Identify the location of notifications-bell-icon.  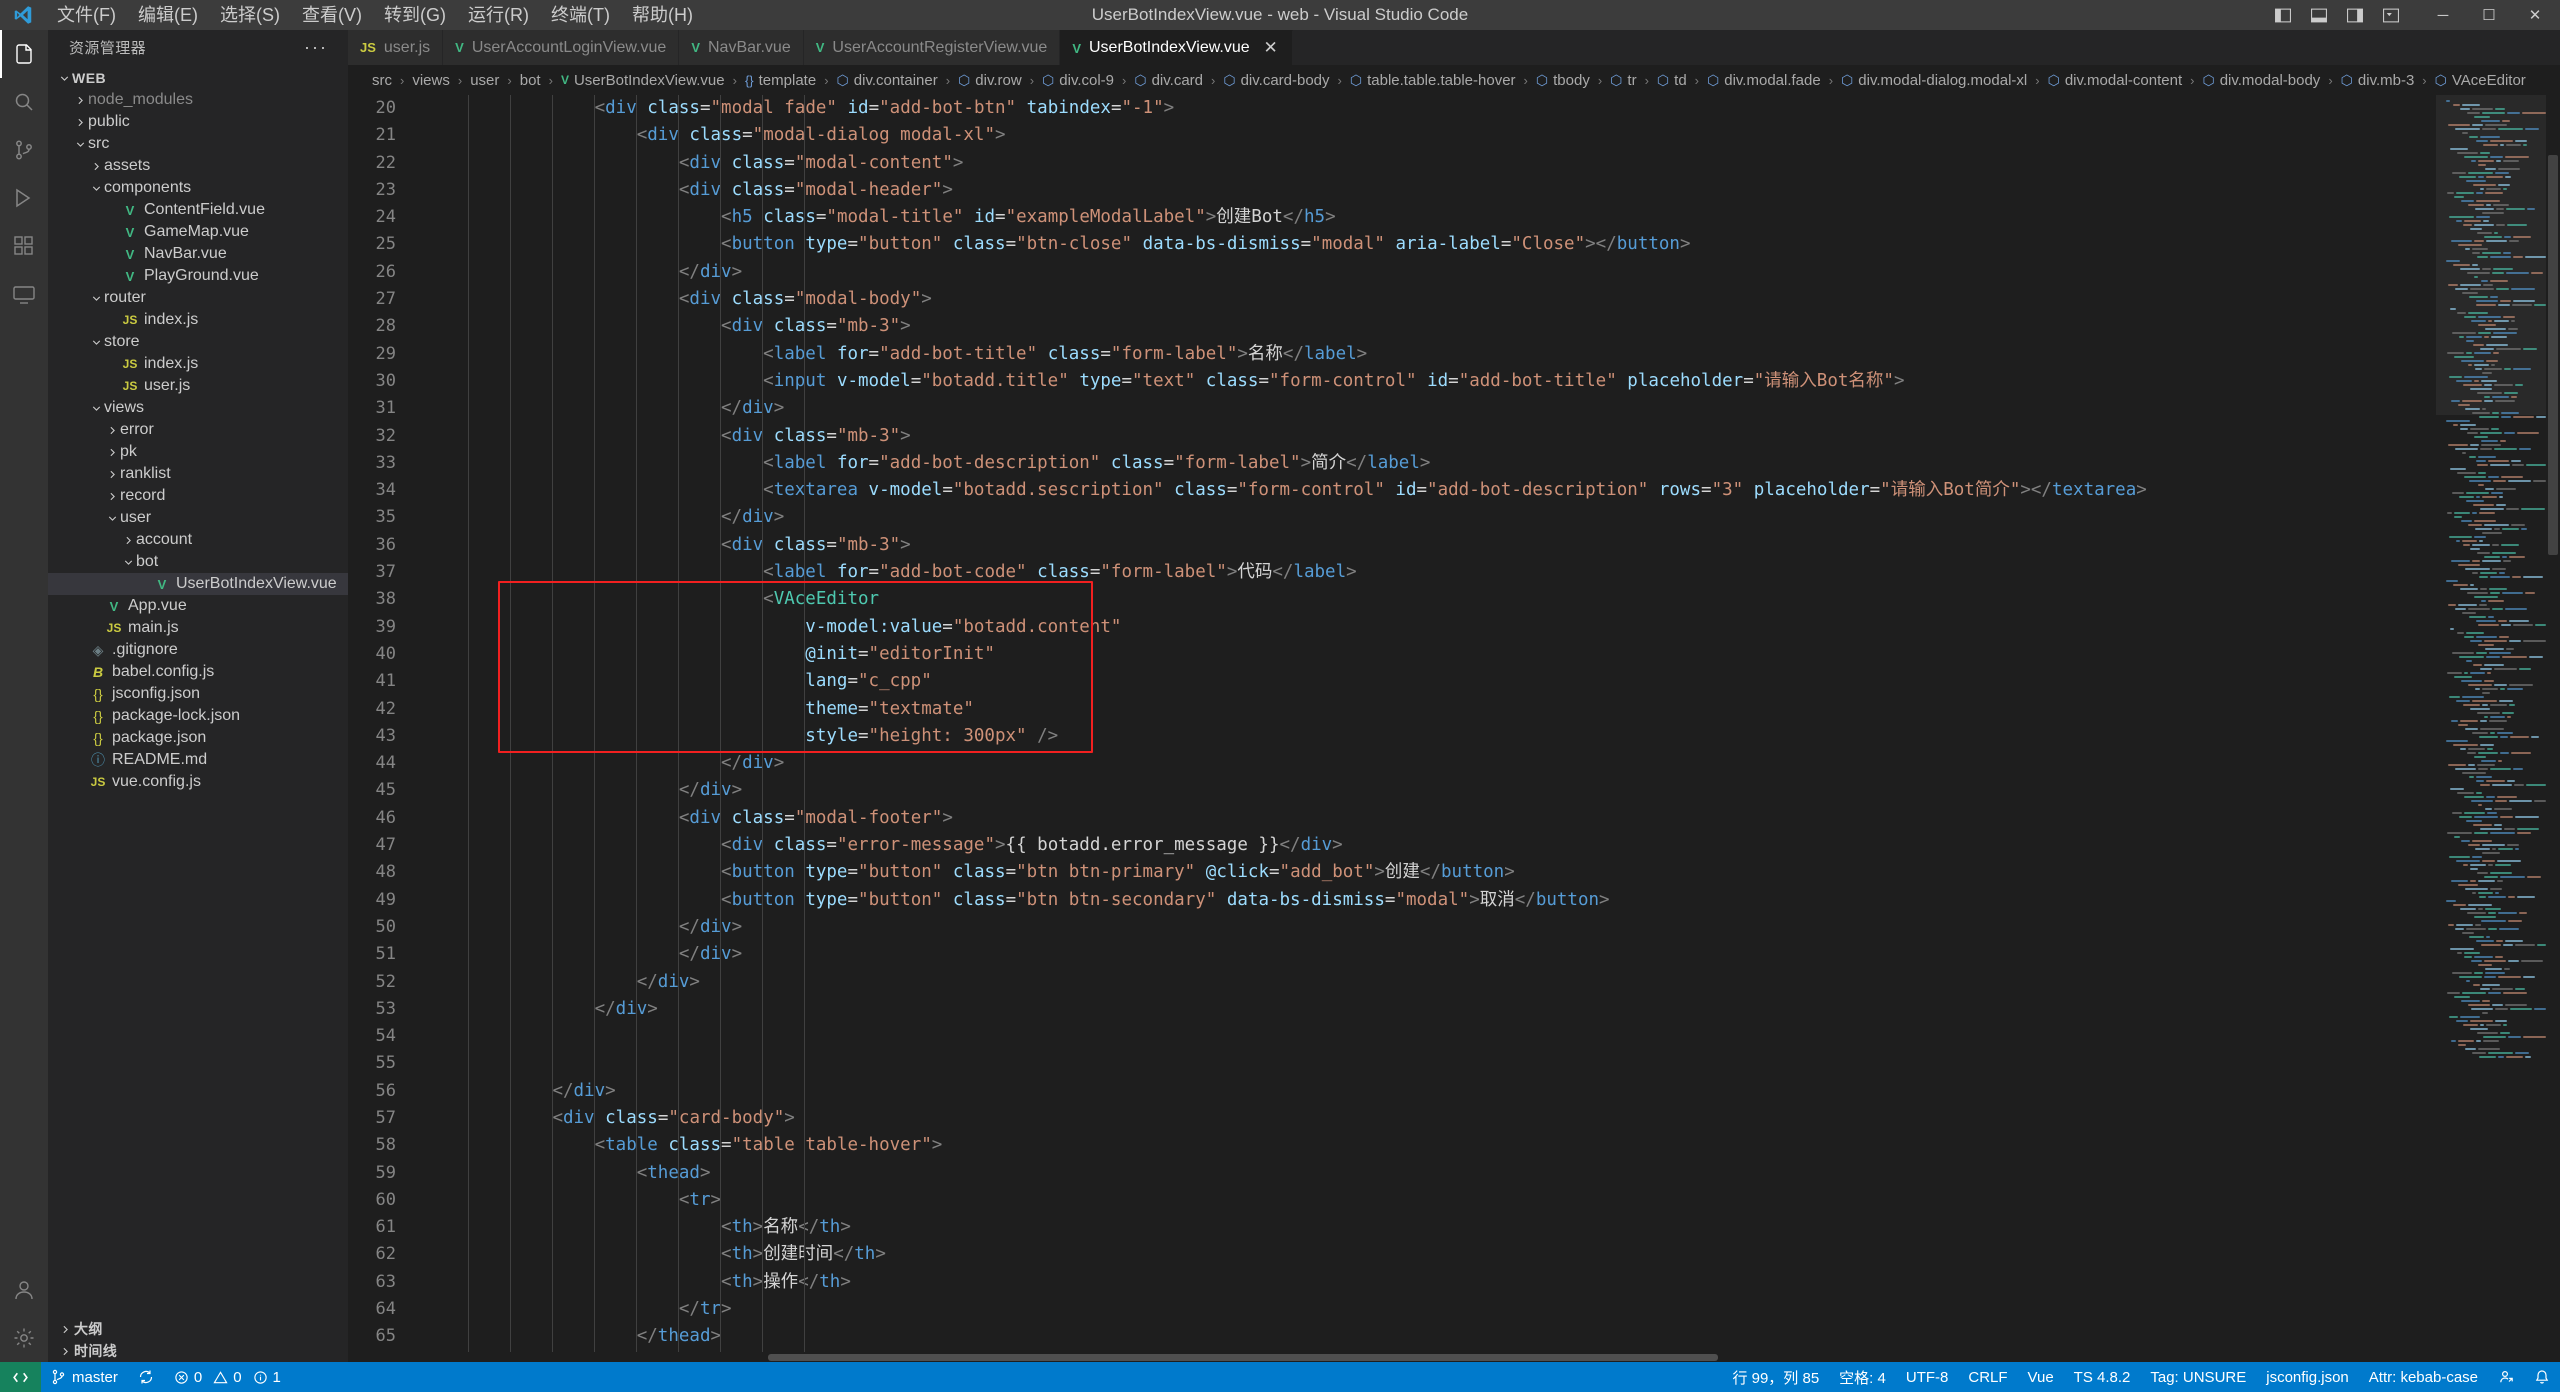
(2542, 1377).